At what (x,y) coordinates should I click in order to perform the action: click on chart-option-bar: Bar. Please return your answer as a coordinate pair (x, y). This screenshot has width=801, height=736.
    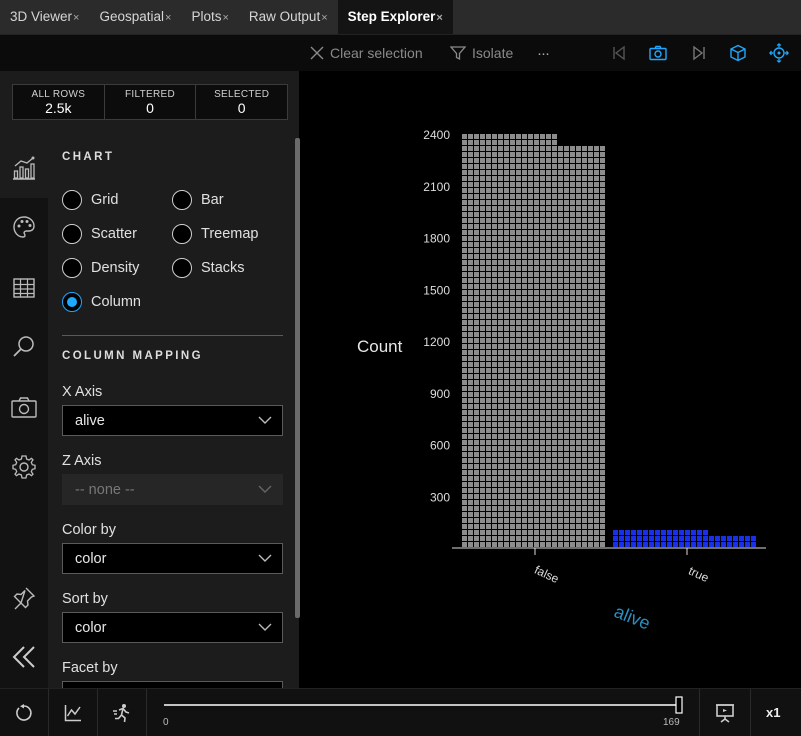
    Looking at the image, I should click on (198, 200).